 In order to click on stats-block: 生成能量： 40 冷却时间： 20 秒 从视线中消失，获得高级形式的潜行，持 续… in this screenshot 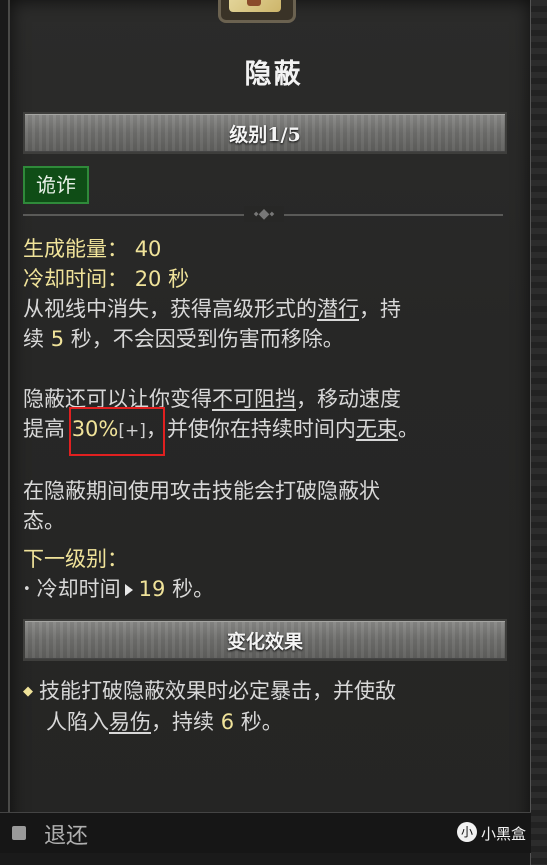, I will do `click(260, 294)`.